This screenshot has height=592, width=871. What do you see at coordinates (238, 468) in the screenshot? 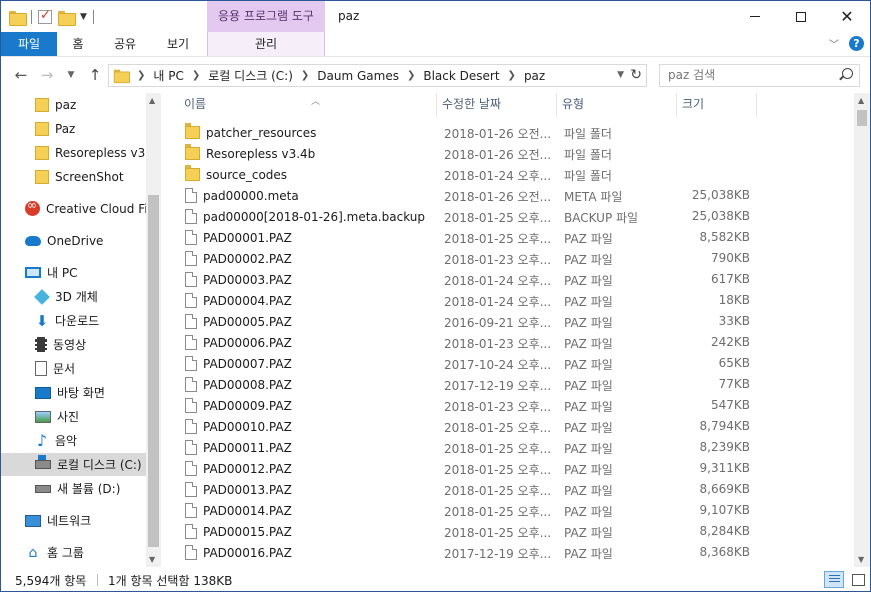
I see `file-name-cell: PAD00012.PAZ` at bounding box center [238, 468].